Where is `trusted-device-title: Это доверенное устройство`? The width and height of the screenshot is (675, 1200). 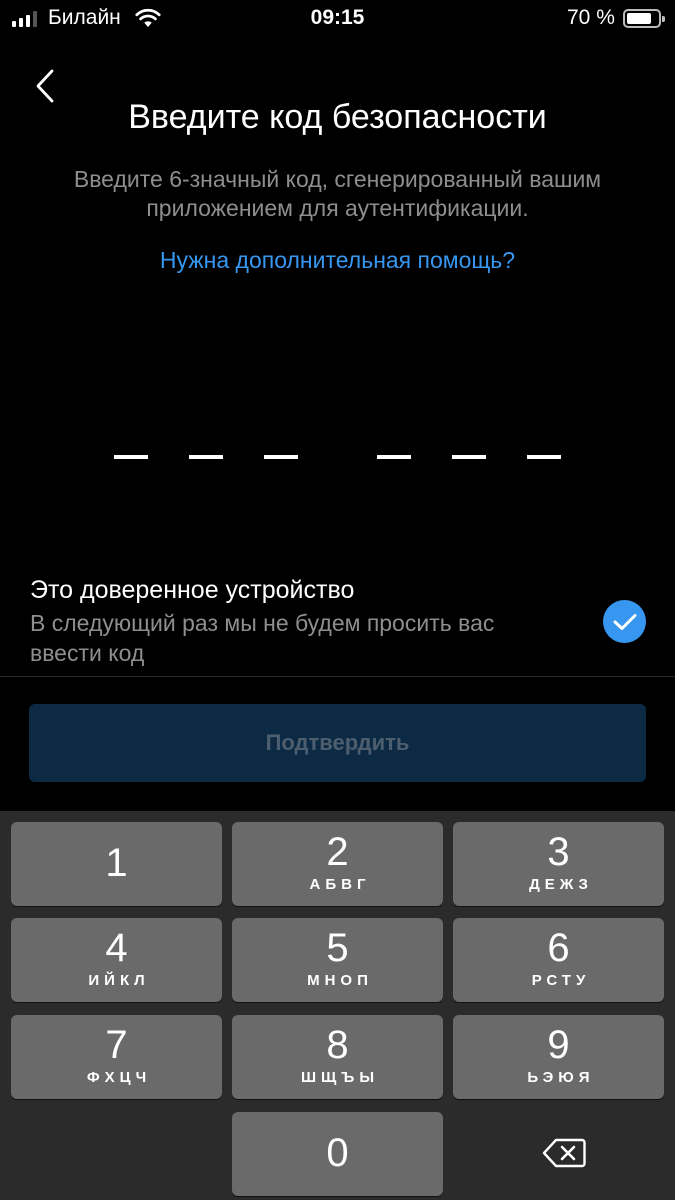
trusted-device-title: Это доверенное устройство is located at coordinates (192, 590).